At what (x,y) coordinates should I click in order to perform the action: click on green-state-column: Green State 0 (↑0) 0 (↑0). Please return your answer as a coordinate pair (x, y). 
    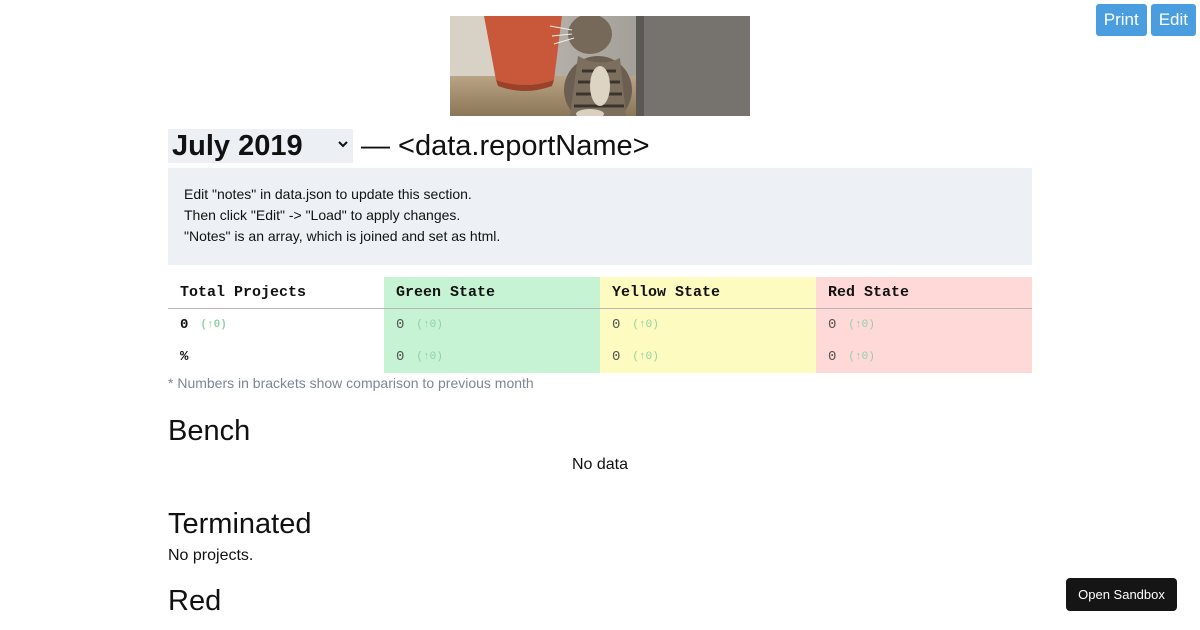
    Looking at the image, I should click on (492, 325).